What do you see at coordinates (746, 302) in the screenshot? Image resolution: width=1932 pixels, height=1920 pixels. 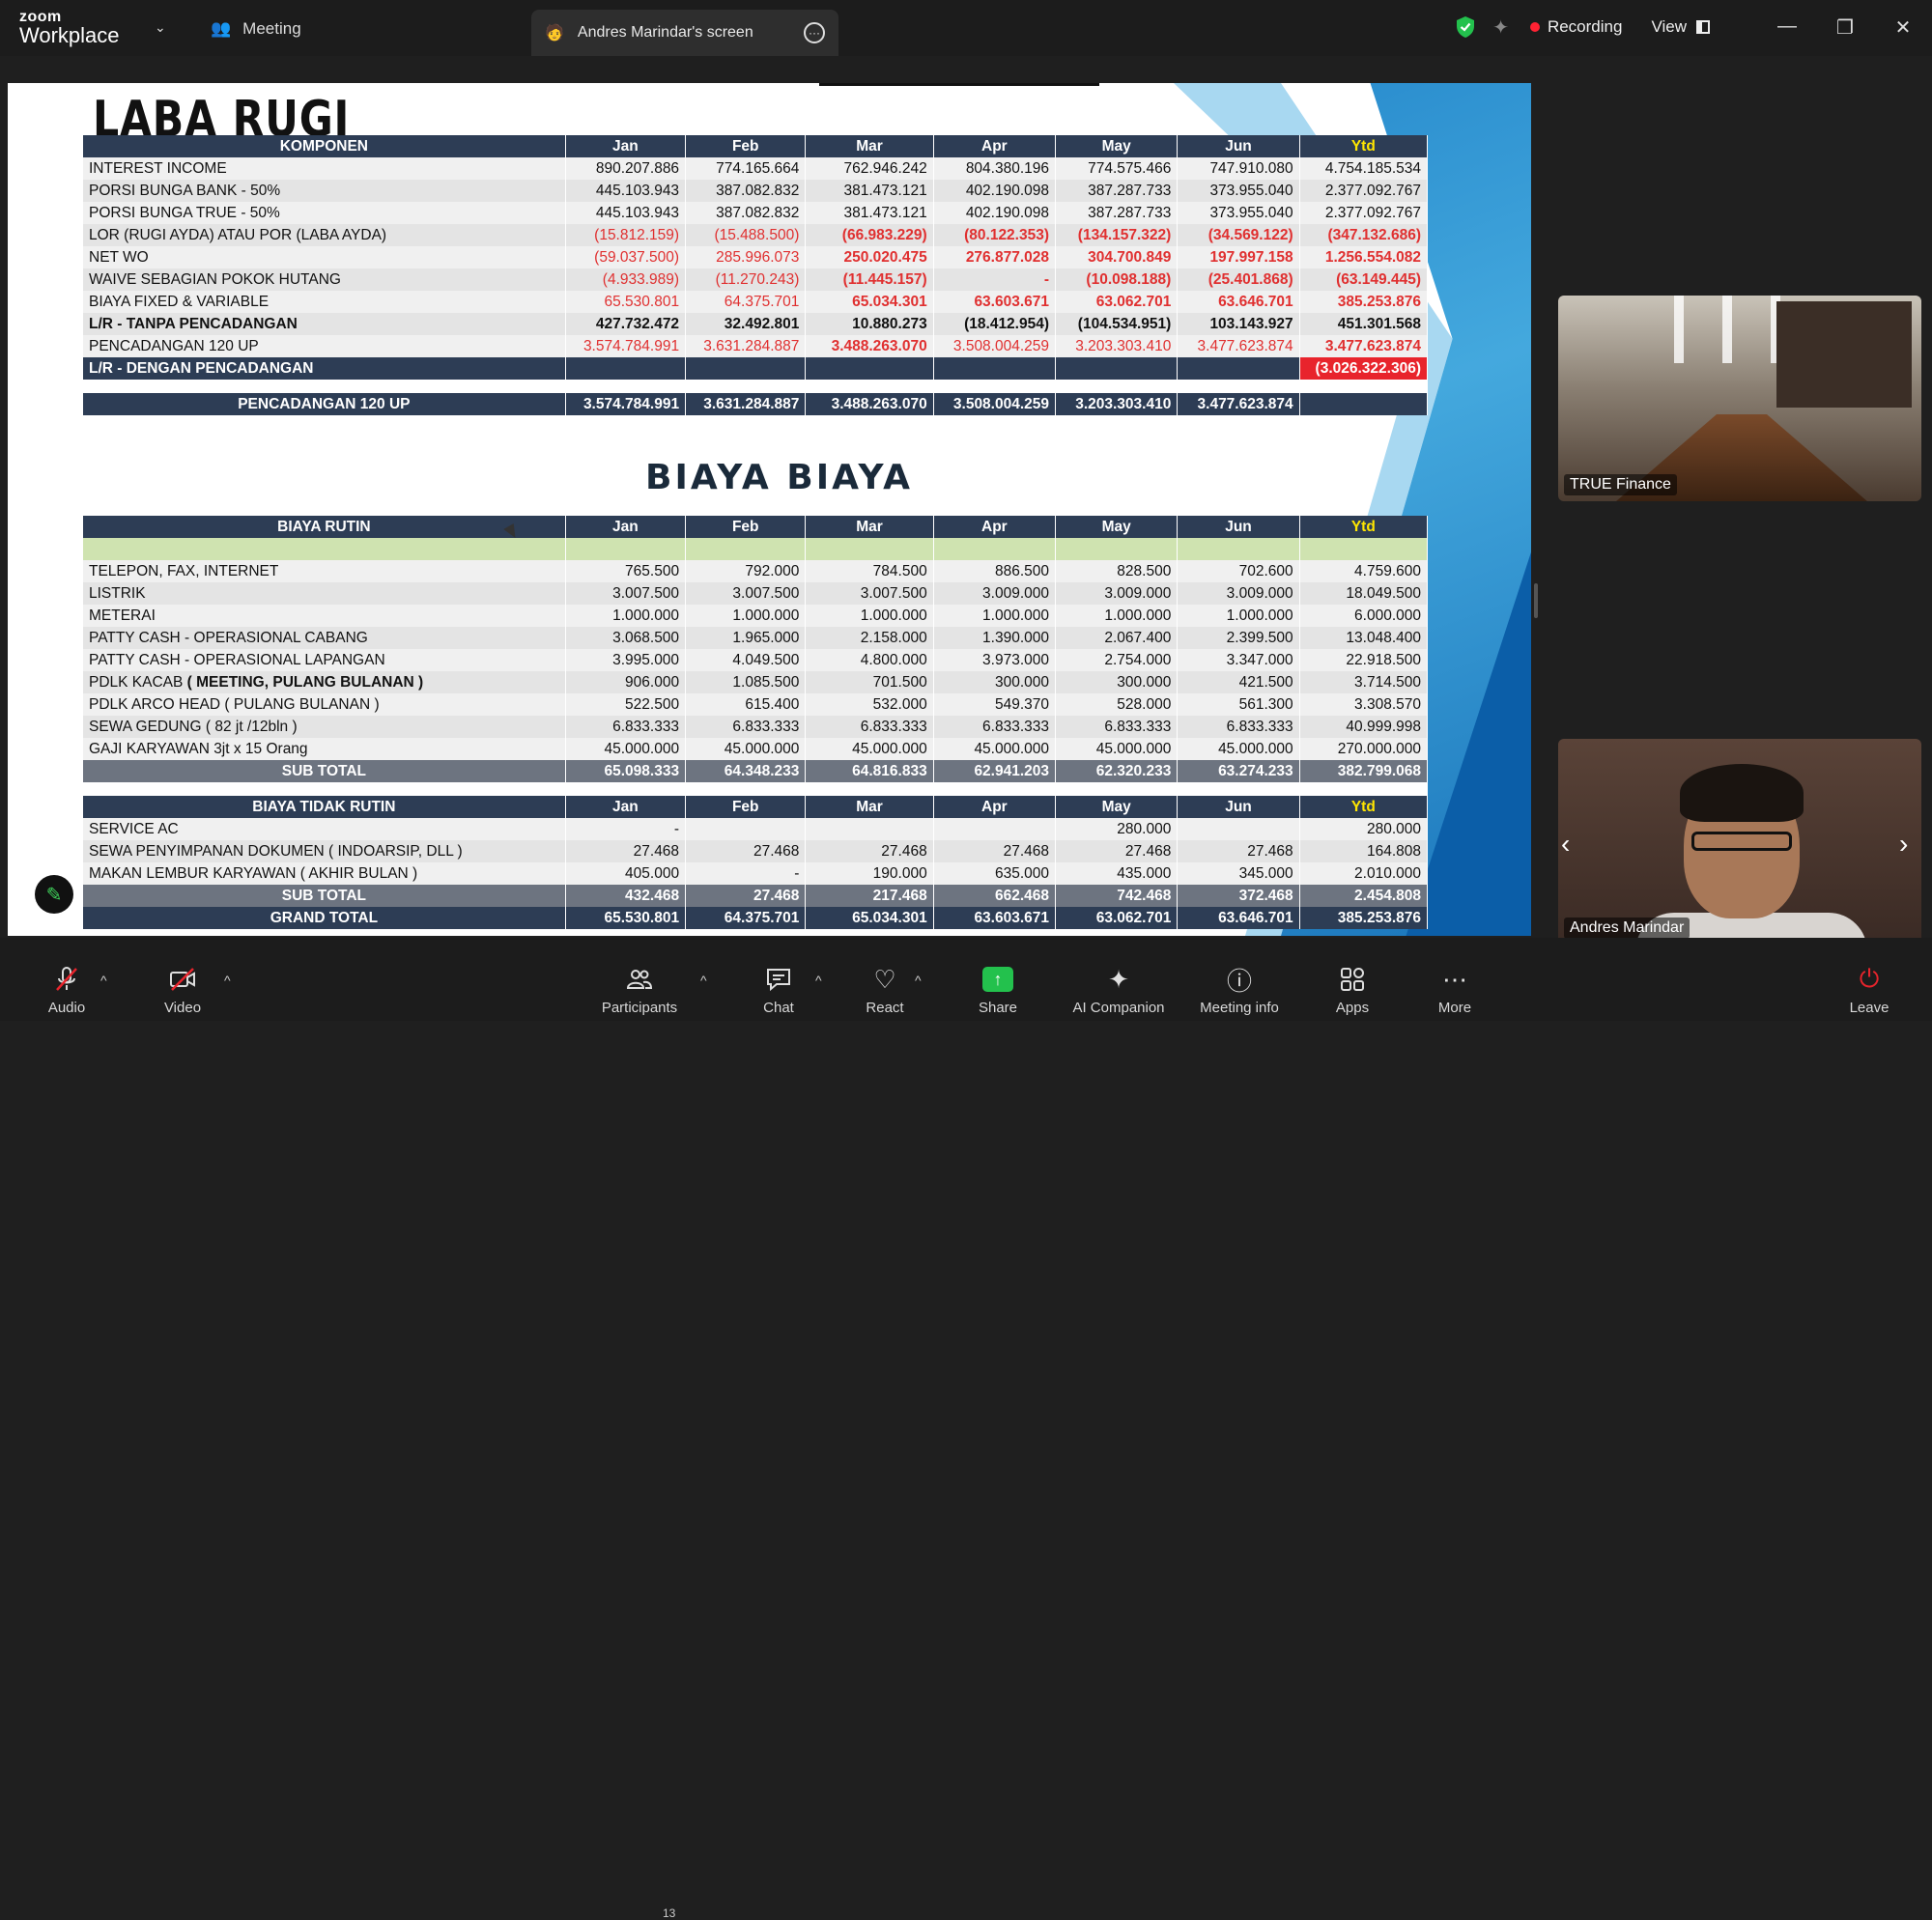 I see `row-value: 64.375.701` at bounding box center [746, 302].